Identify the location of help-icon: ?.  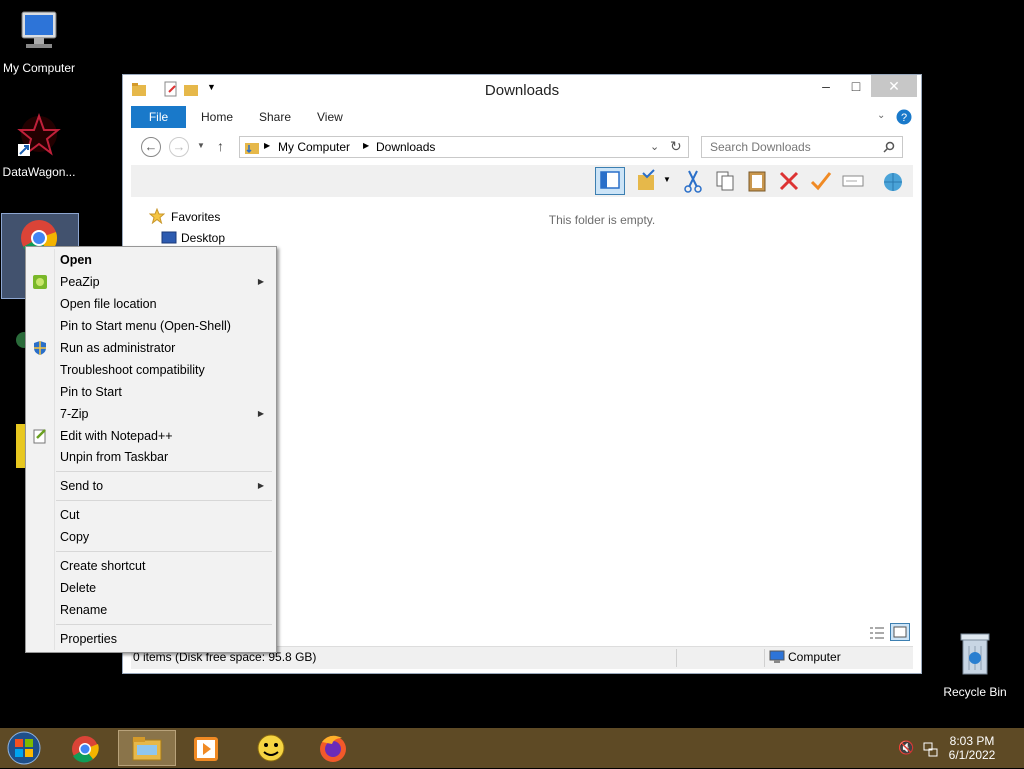
(904, 117).